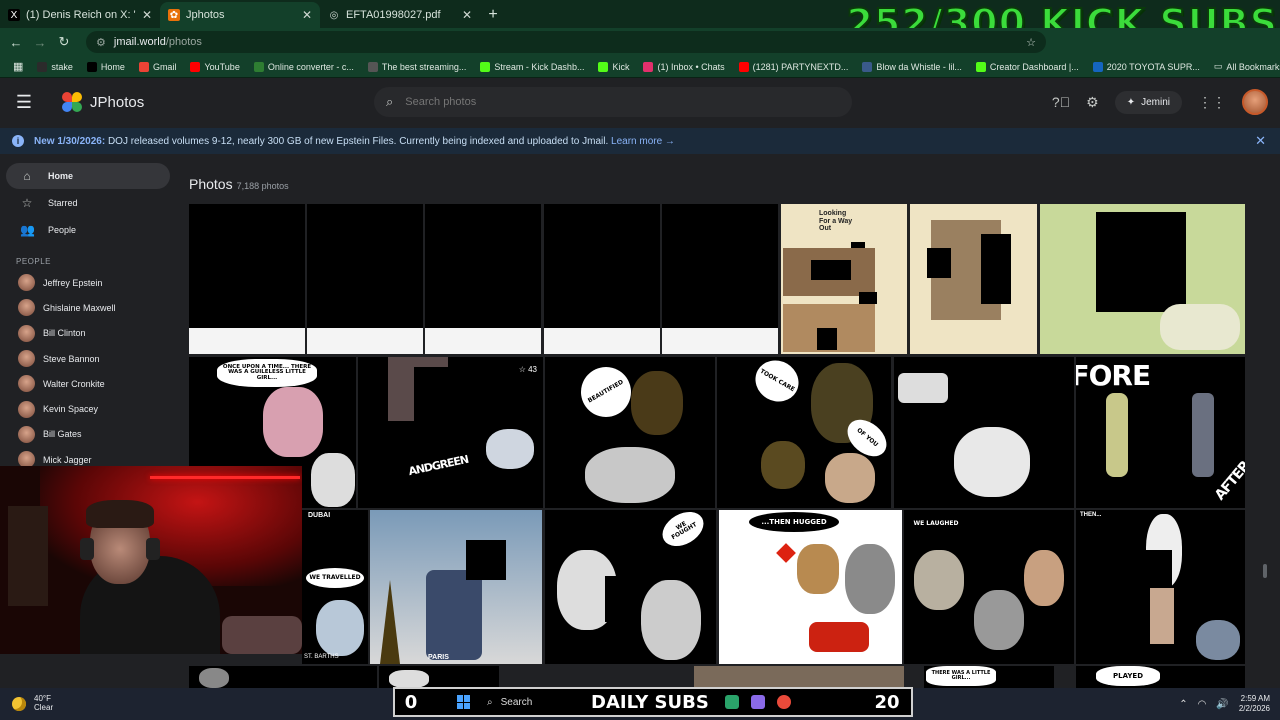 This screenshot has width=1280, height=720. What do you see at coordinates (101, 42) in the screenshot?
I see `site-info-icon: ⚙` at bounding box center [101, 42].